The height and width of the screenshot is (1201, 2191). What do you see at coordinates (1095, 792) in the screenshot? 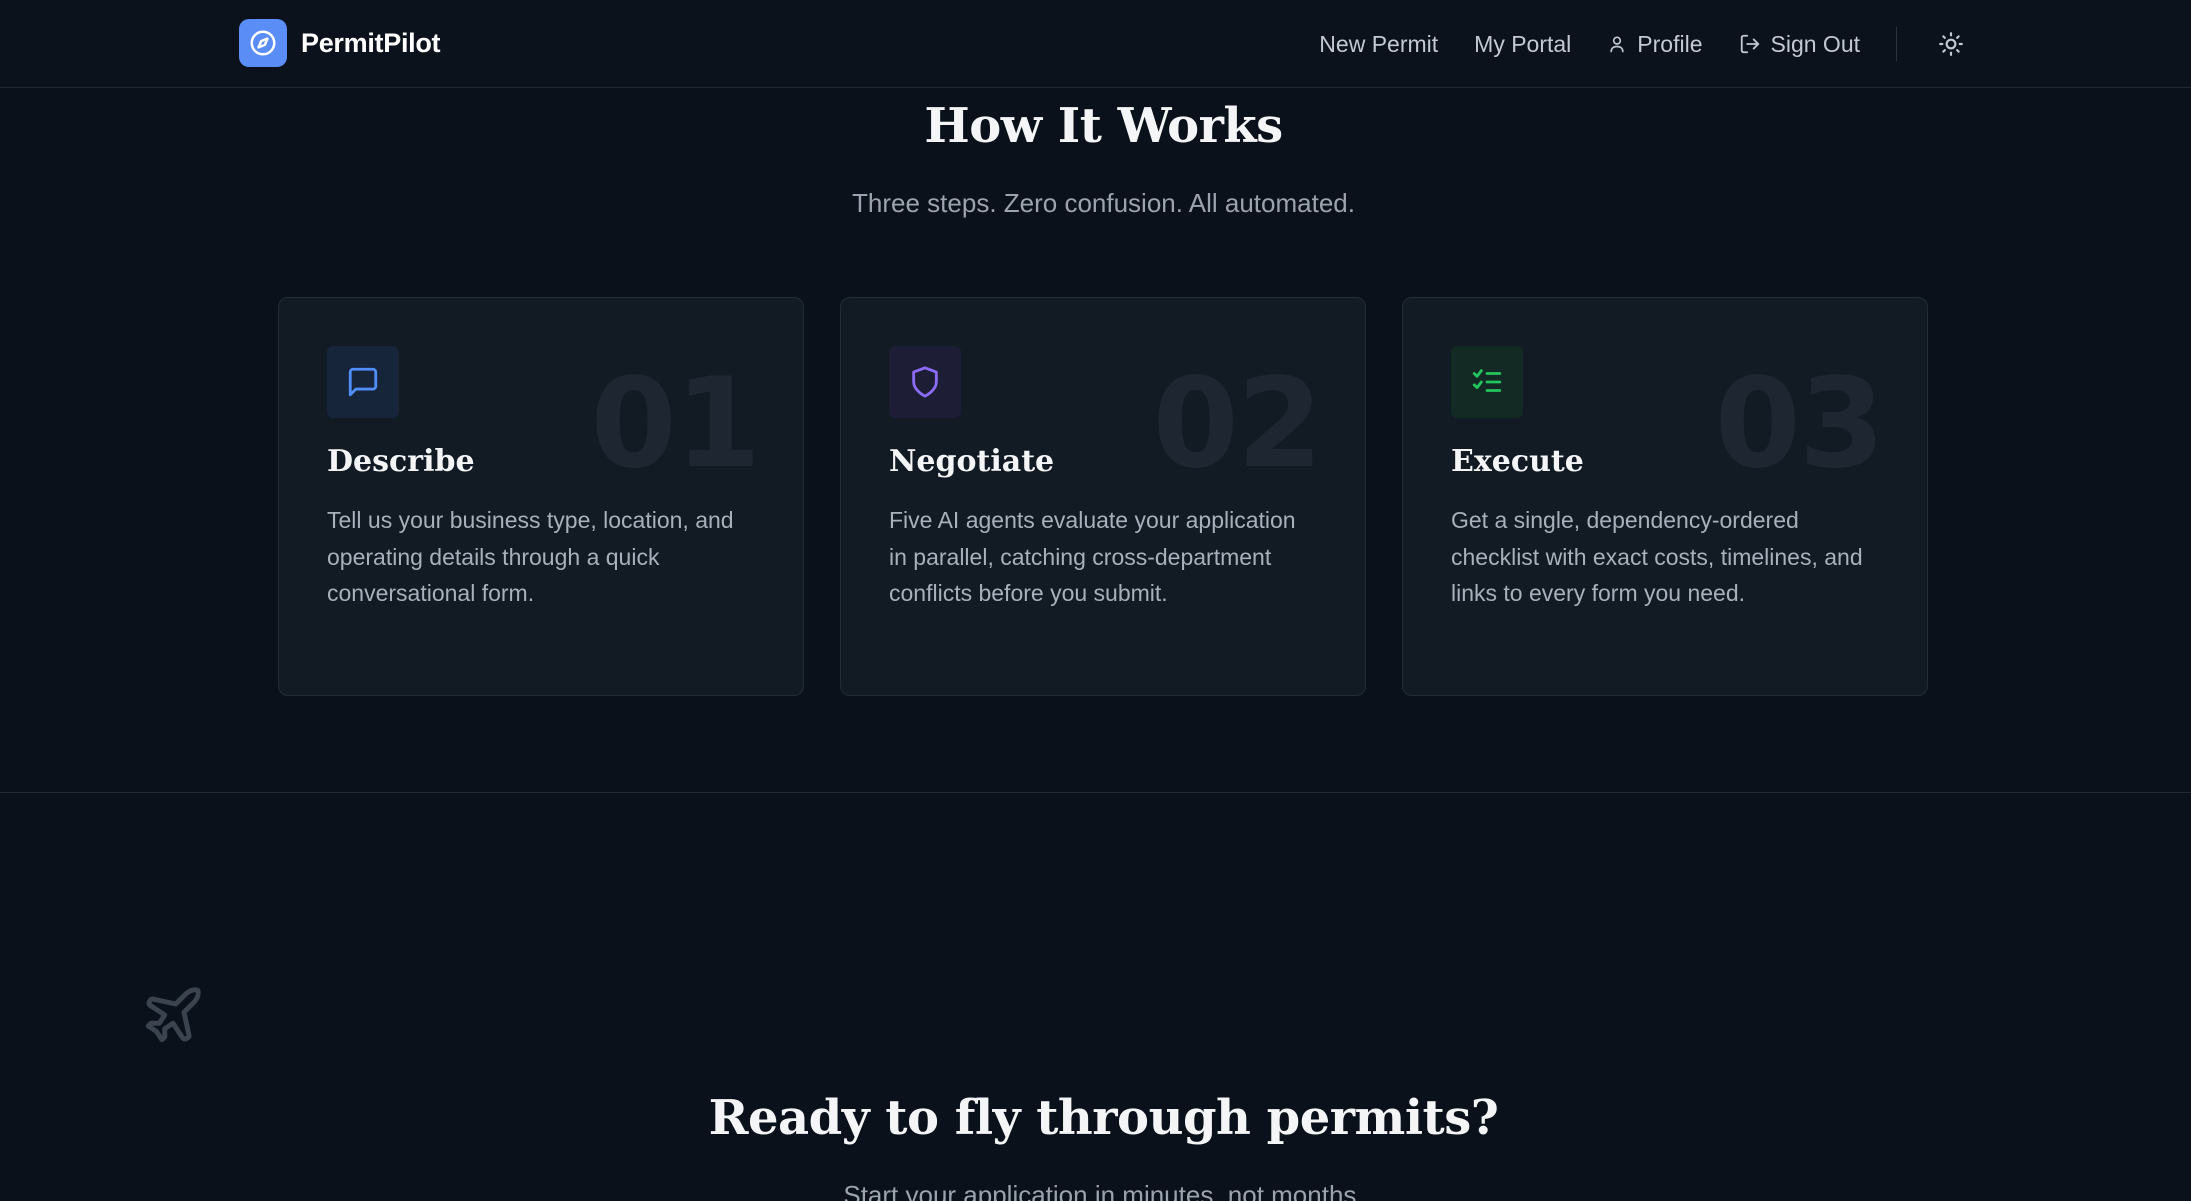
I see `section-divider` at bounding box center [1095, 792].